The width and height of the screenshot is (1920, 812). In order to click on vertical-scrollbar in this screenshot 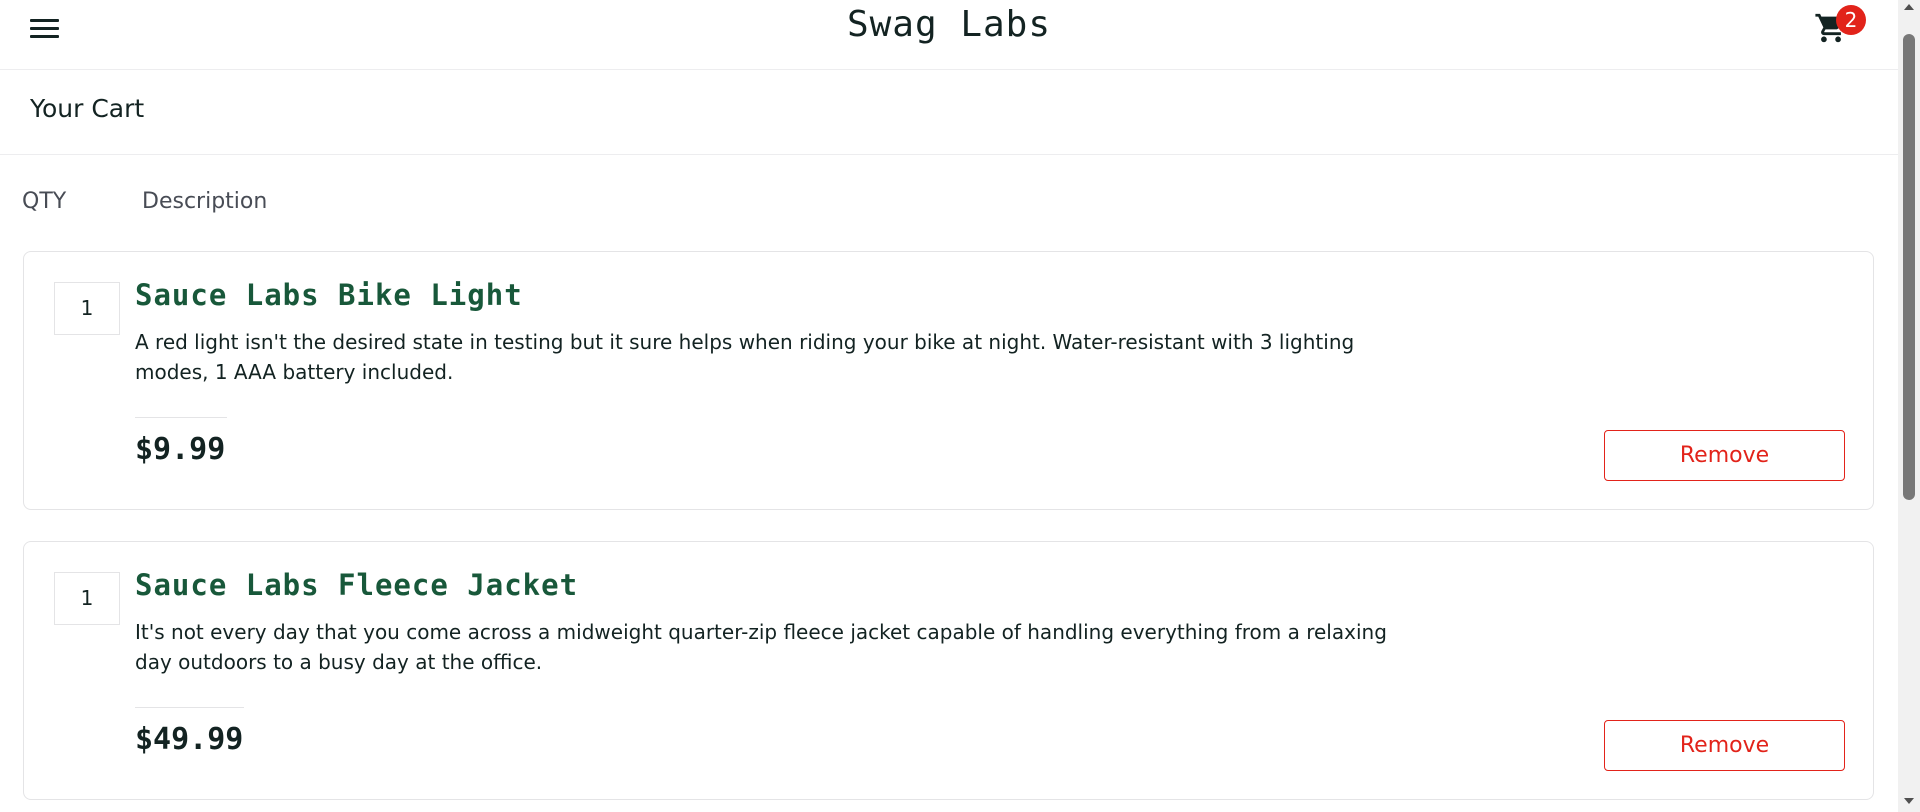, I will do `click(1909, 406)`.